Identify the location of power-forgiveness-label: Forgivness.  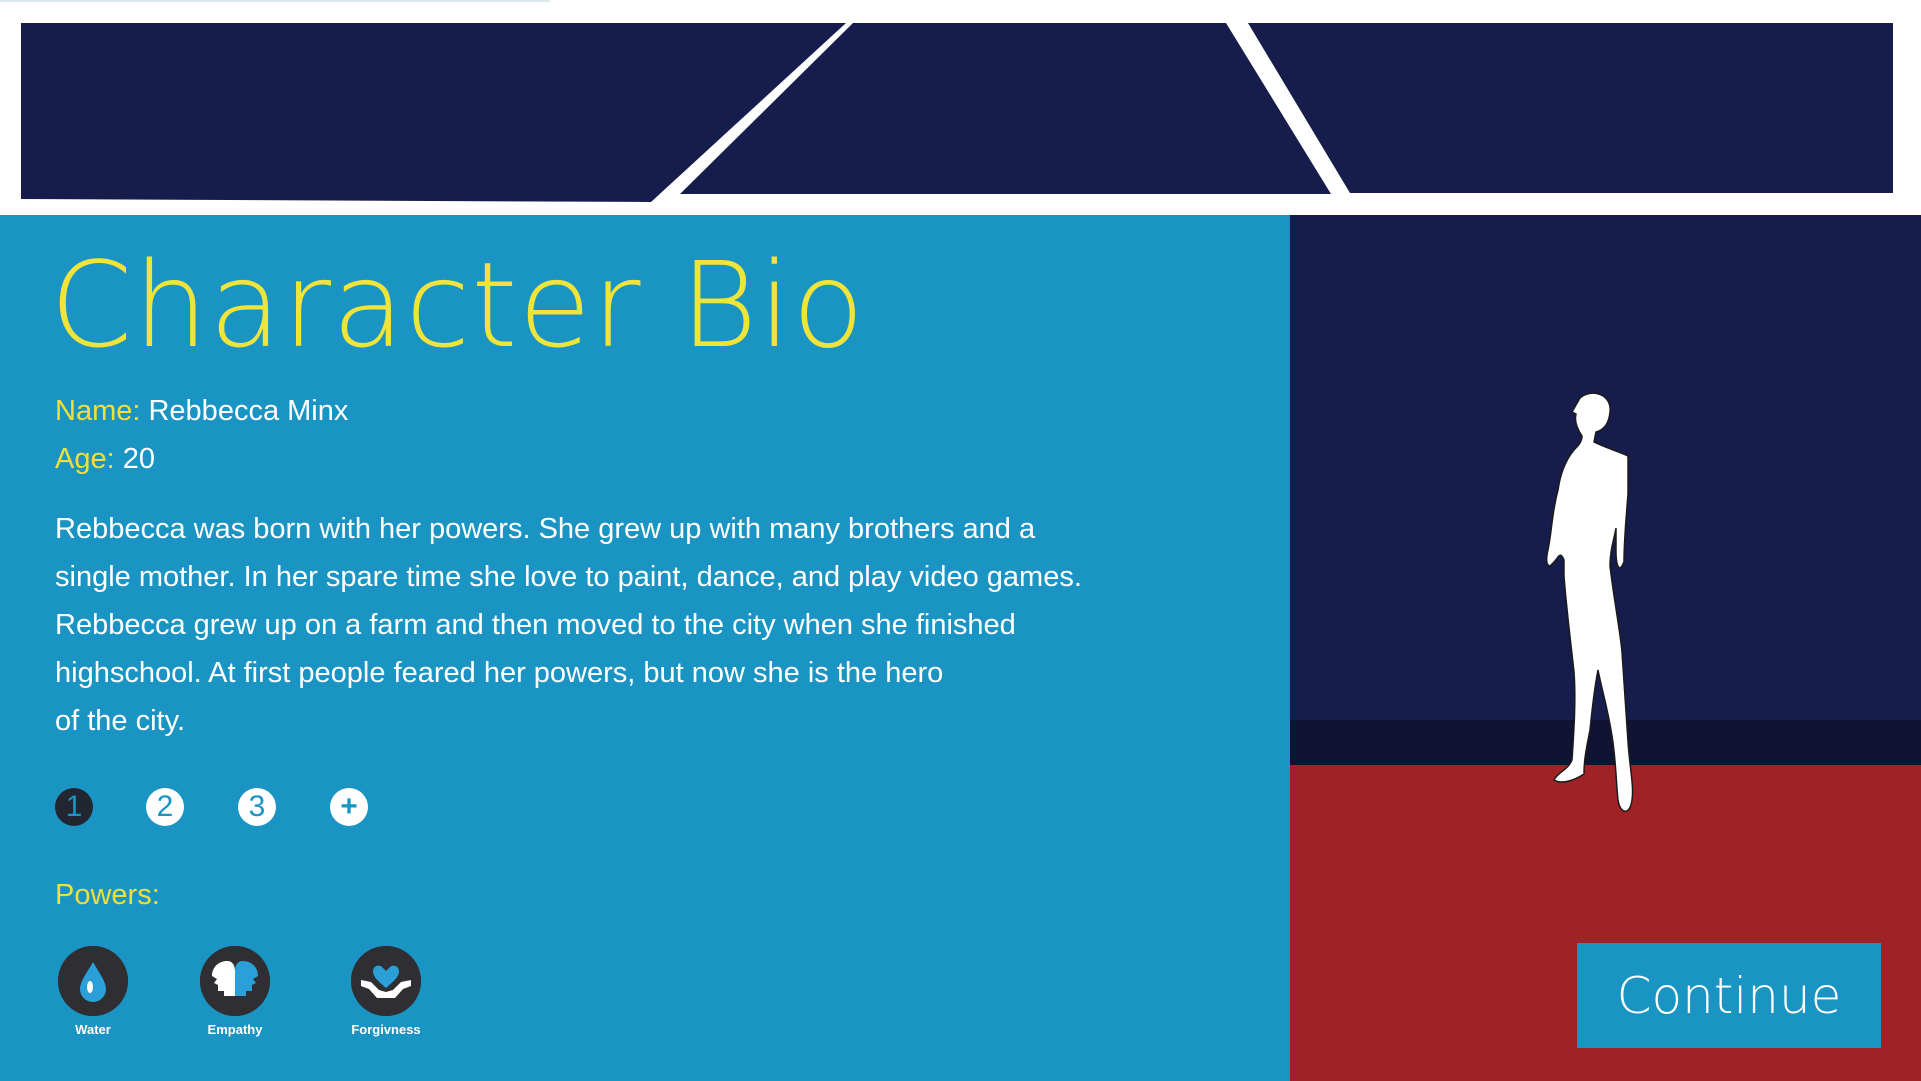
(386, 1029).